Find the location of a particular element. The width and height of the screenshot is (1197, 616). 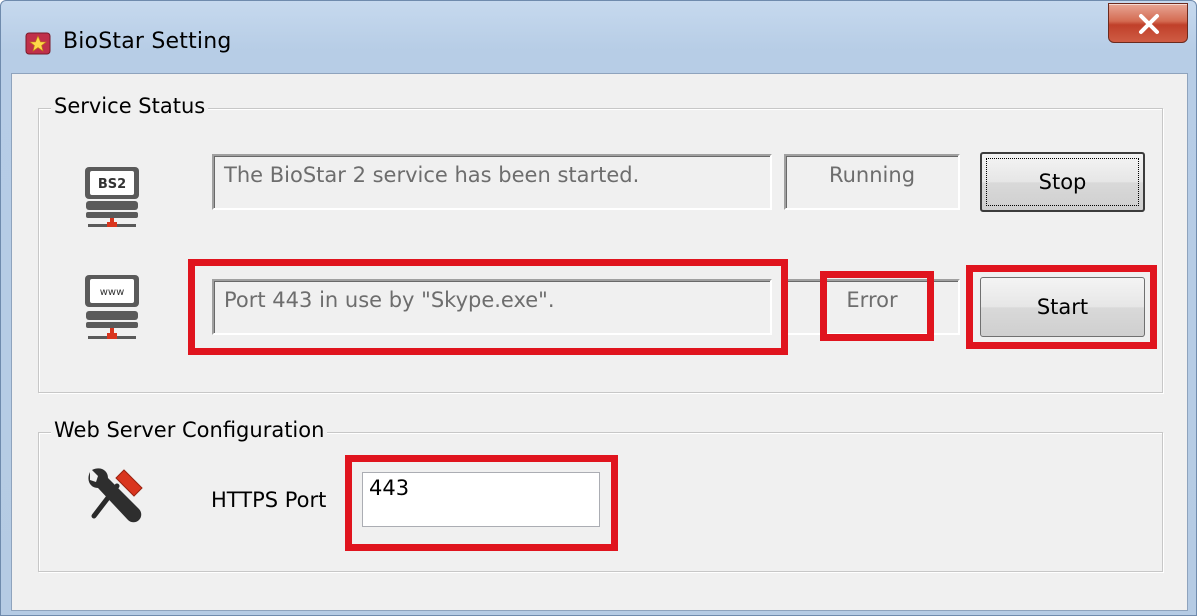

bs2-server-icon: BS2 is located at coordinates (112, 200).